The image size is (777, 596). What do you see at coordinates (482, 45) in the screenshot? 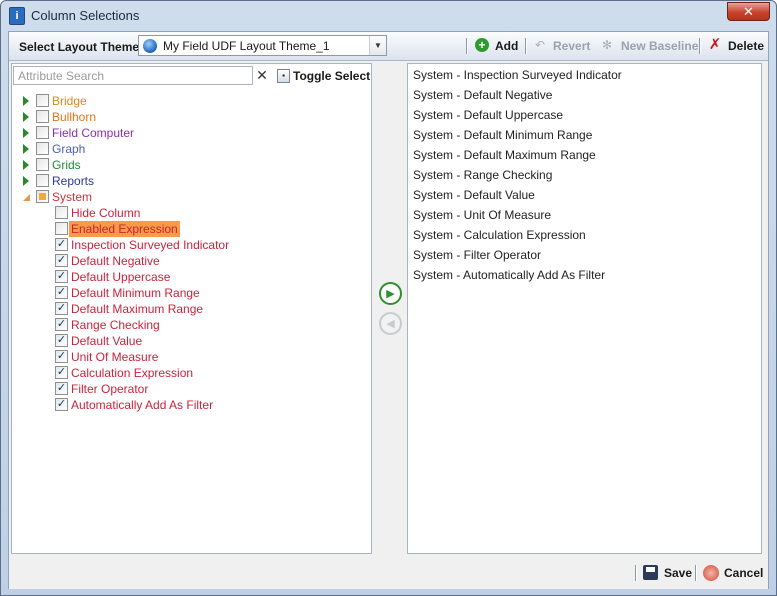
I see `add-icon: +` at bounding box center [482, 45].